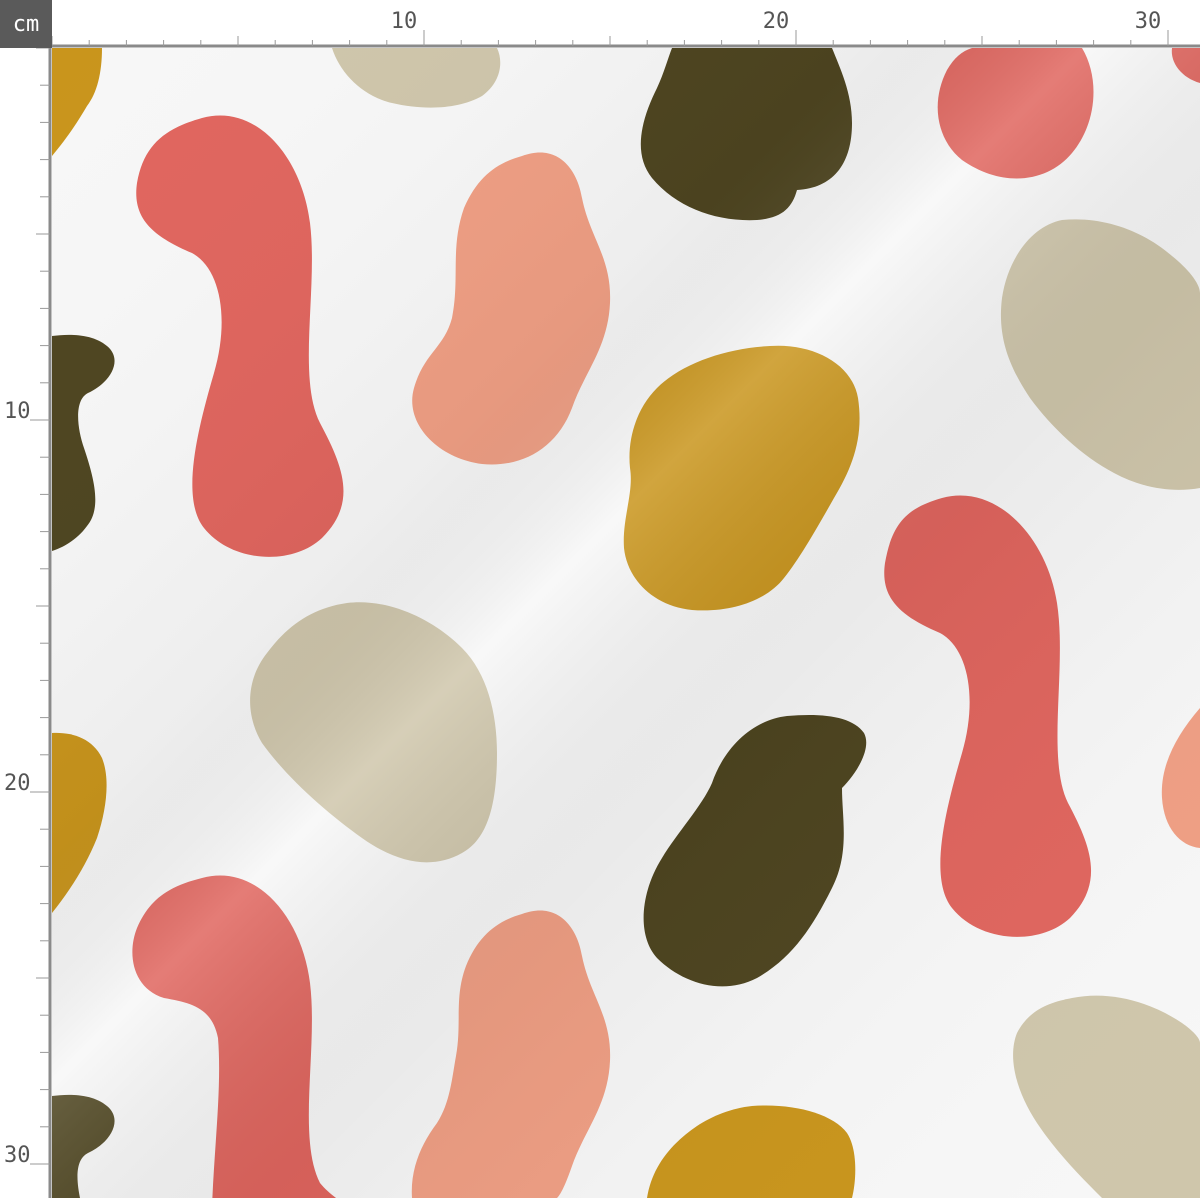 Image resolution: width=1200 pixels, height=1198 pixels. I want to click on left-label-20: 20, so click(17, 783).